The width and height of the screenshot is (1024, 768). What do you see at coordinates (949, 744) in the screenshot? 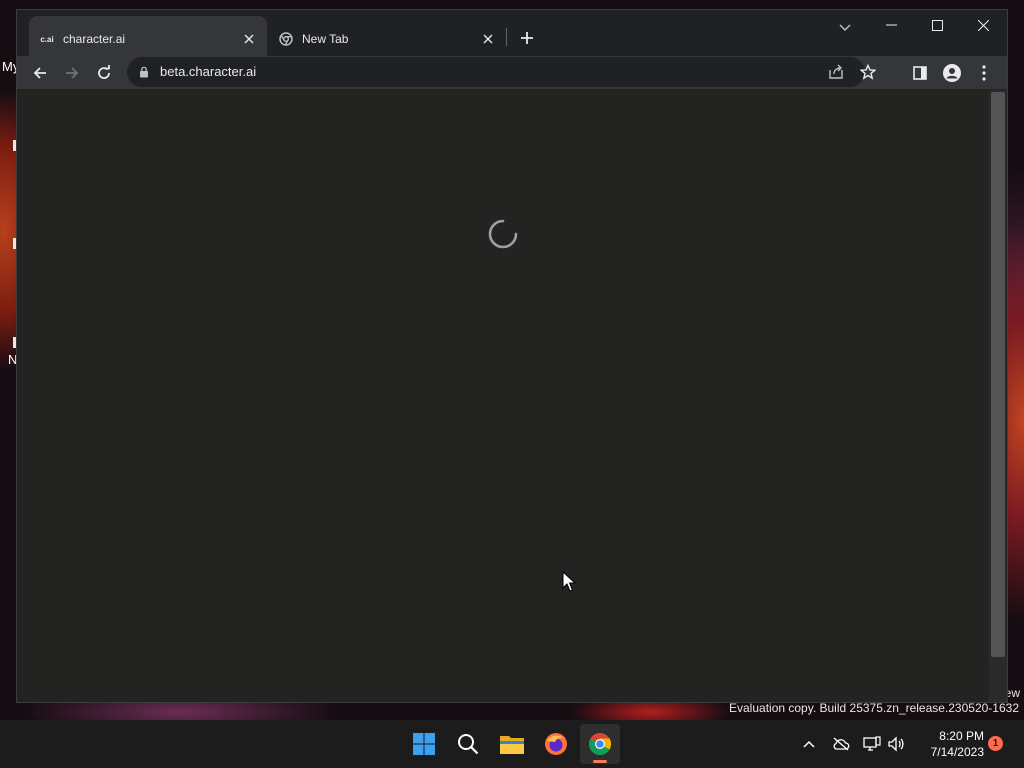
I see `taskbar-clock: 8:20 PM 7/14/2023` at bounding box center [949, 744].